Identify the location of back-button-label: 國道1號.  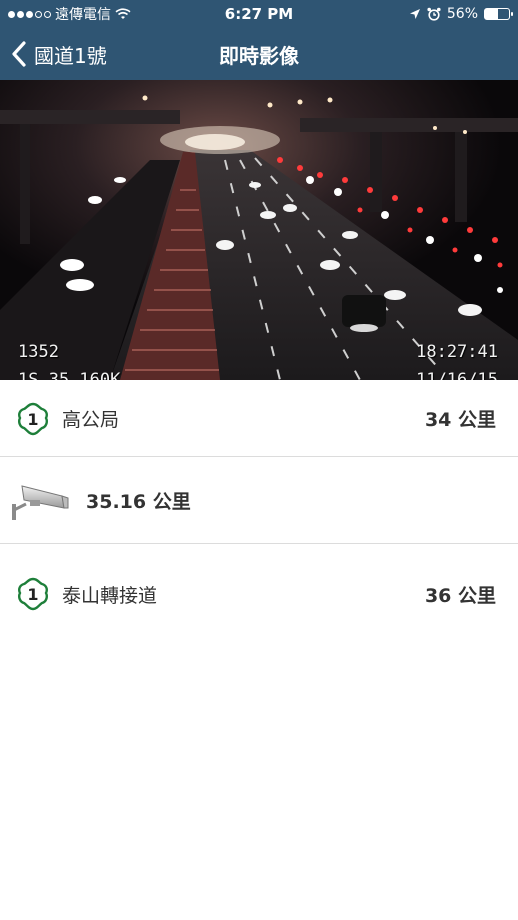
(70, 55).